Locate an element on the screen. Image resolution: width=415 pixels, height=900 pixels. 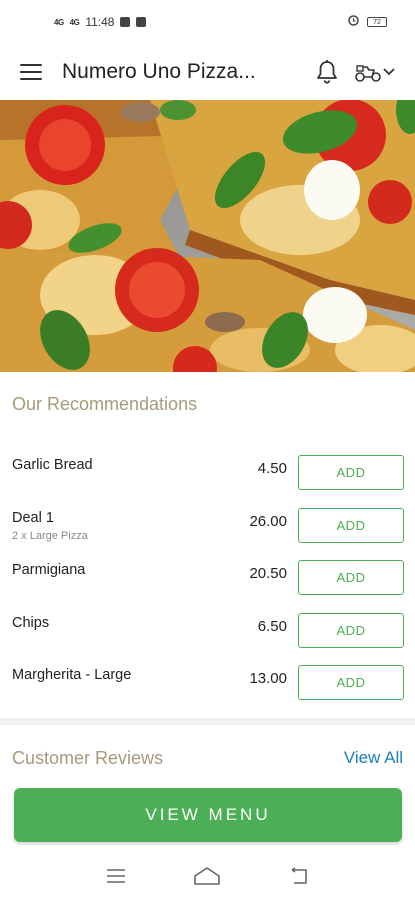
back-button is located at coordinates (299, 876).